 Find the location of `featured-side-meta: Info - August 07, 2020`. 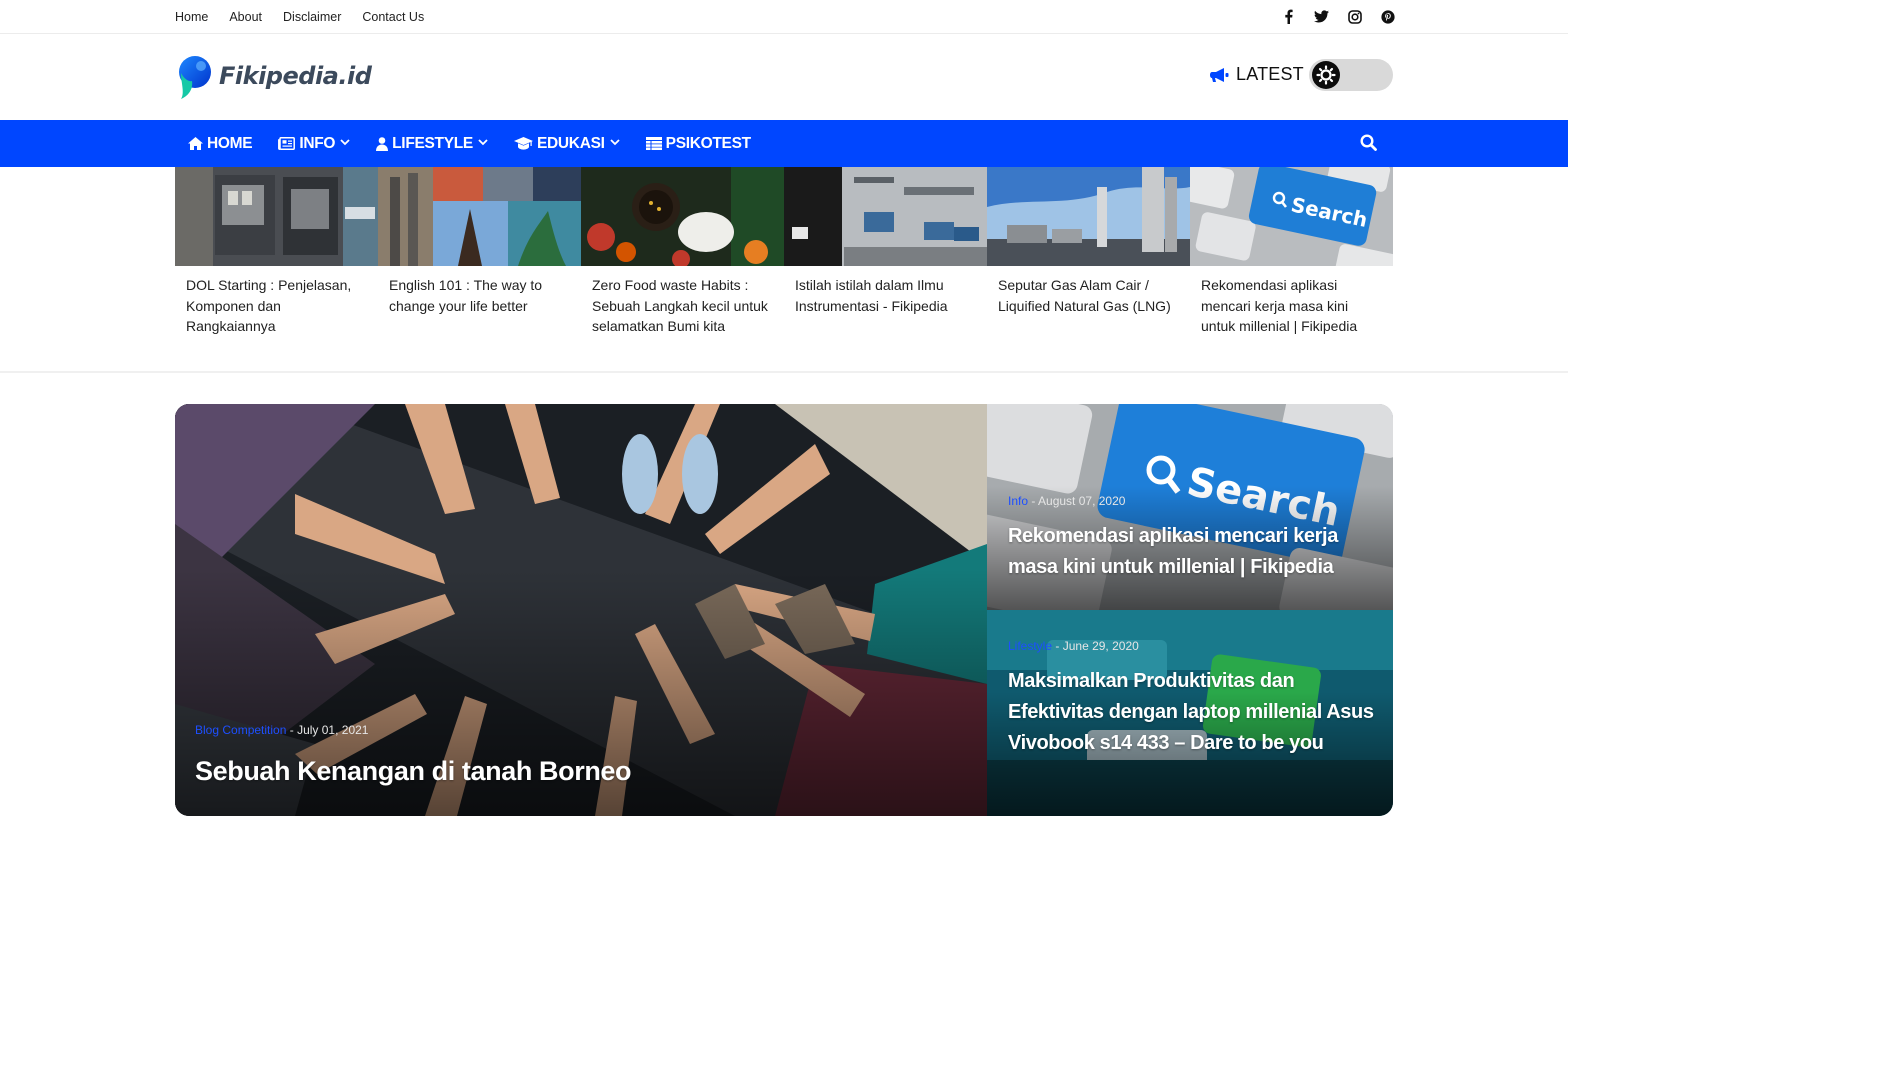

featured-side-meta: Info - August 07, 2020 is located at coordinates (1066, 501).